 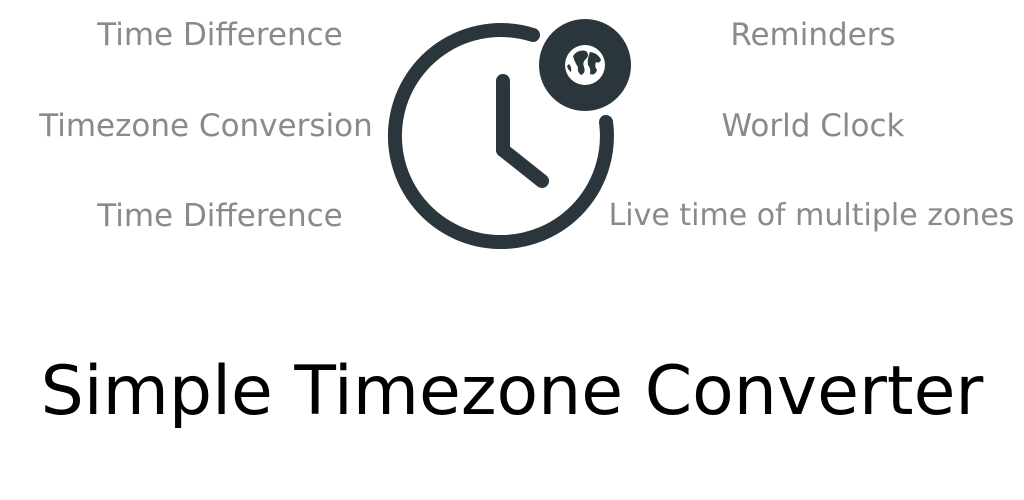 What do you see at coordinates (813, 126) in the screenshot?
I see `feature-world-clock: World Clock` at bounding box center [813, 126].